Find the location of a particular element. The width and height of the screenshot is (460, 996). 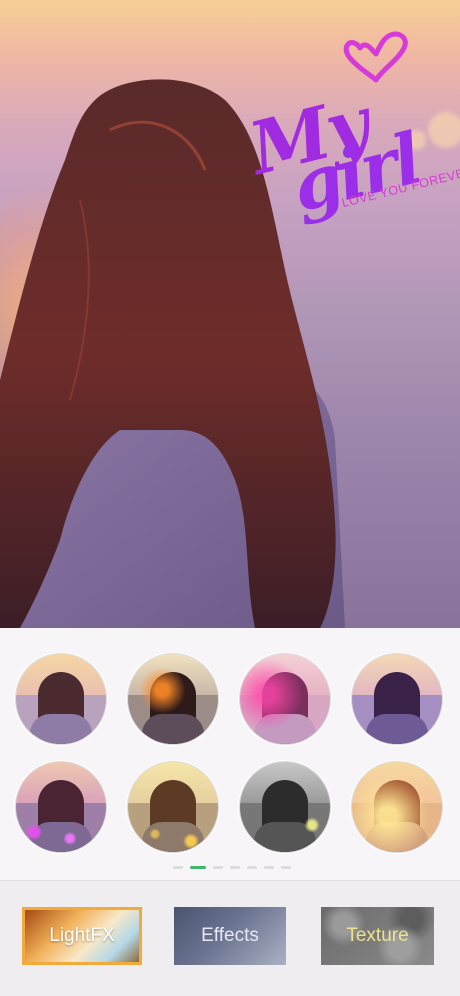

filter-thumbnail-sparkle is located at coordinates (61, 807).